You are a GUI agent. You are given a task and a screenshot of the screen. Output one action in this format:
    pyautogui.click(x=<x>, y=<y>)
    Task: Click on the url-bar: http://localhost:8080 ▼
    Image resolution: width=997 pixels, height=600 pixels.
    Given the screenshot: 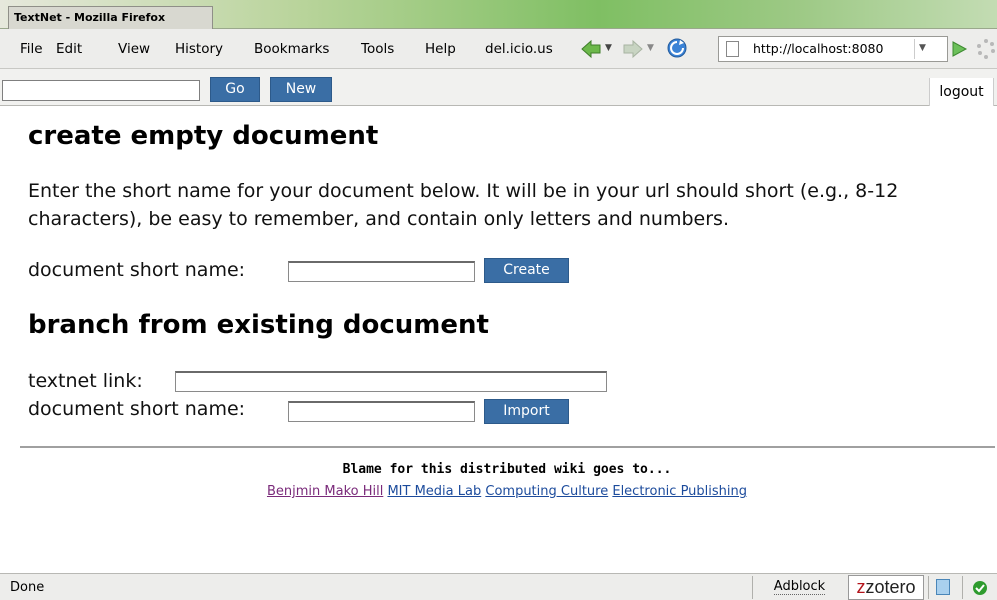 What is the action you would take?
    pyautogui.click(x=833, y=49)
    